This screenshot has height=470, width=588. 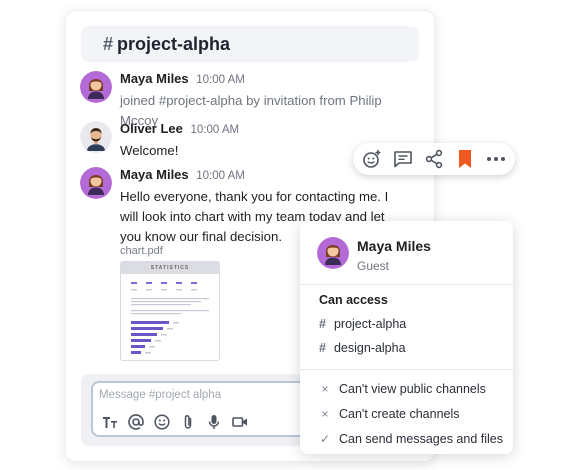 What do you see at coordinates (370, 324) in the screenshot?
I see `access-channel-label: project-alpha` at bounding box center [370, 324].